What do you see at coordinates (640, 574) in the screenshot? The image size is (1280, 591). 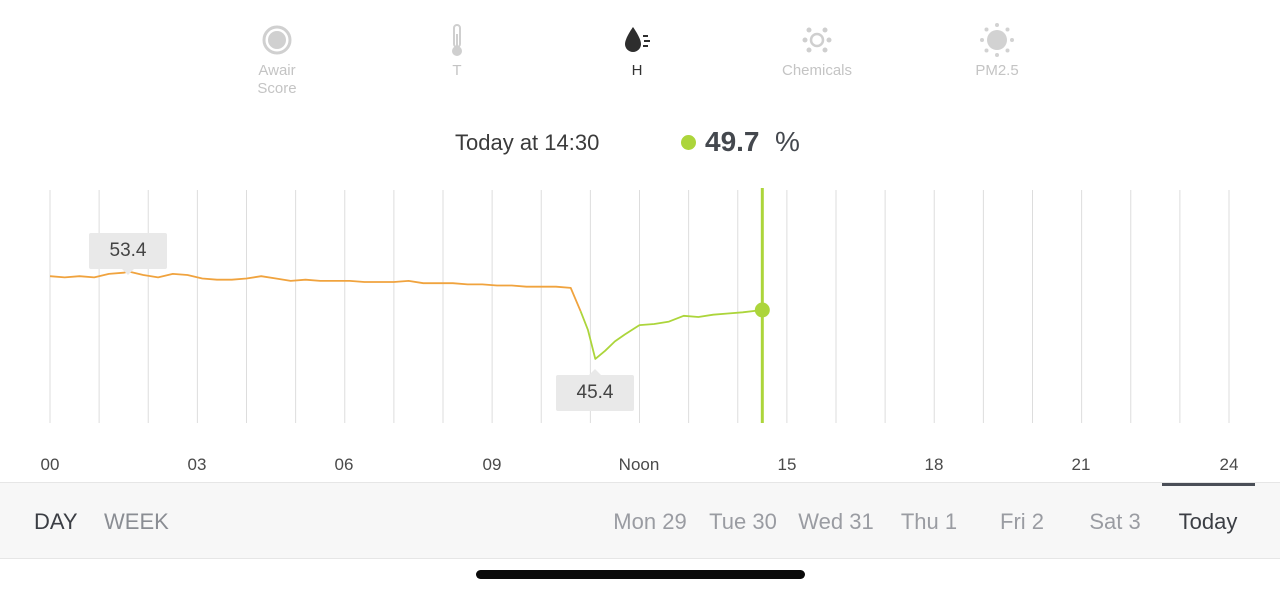 I see `home-indicator` at bounding box center [640, 574].